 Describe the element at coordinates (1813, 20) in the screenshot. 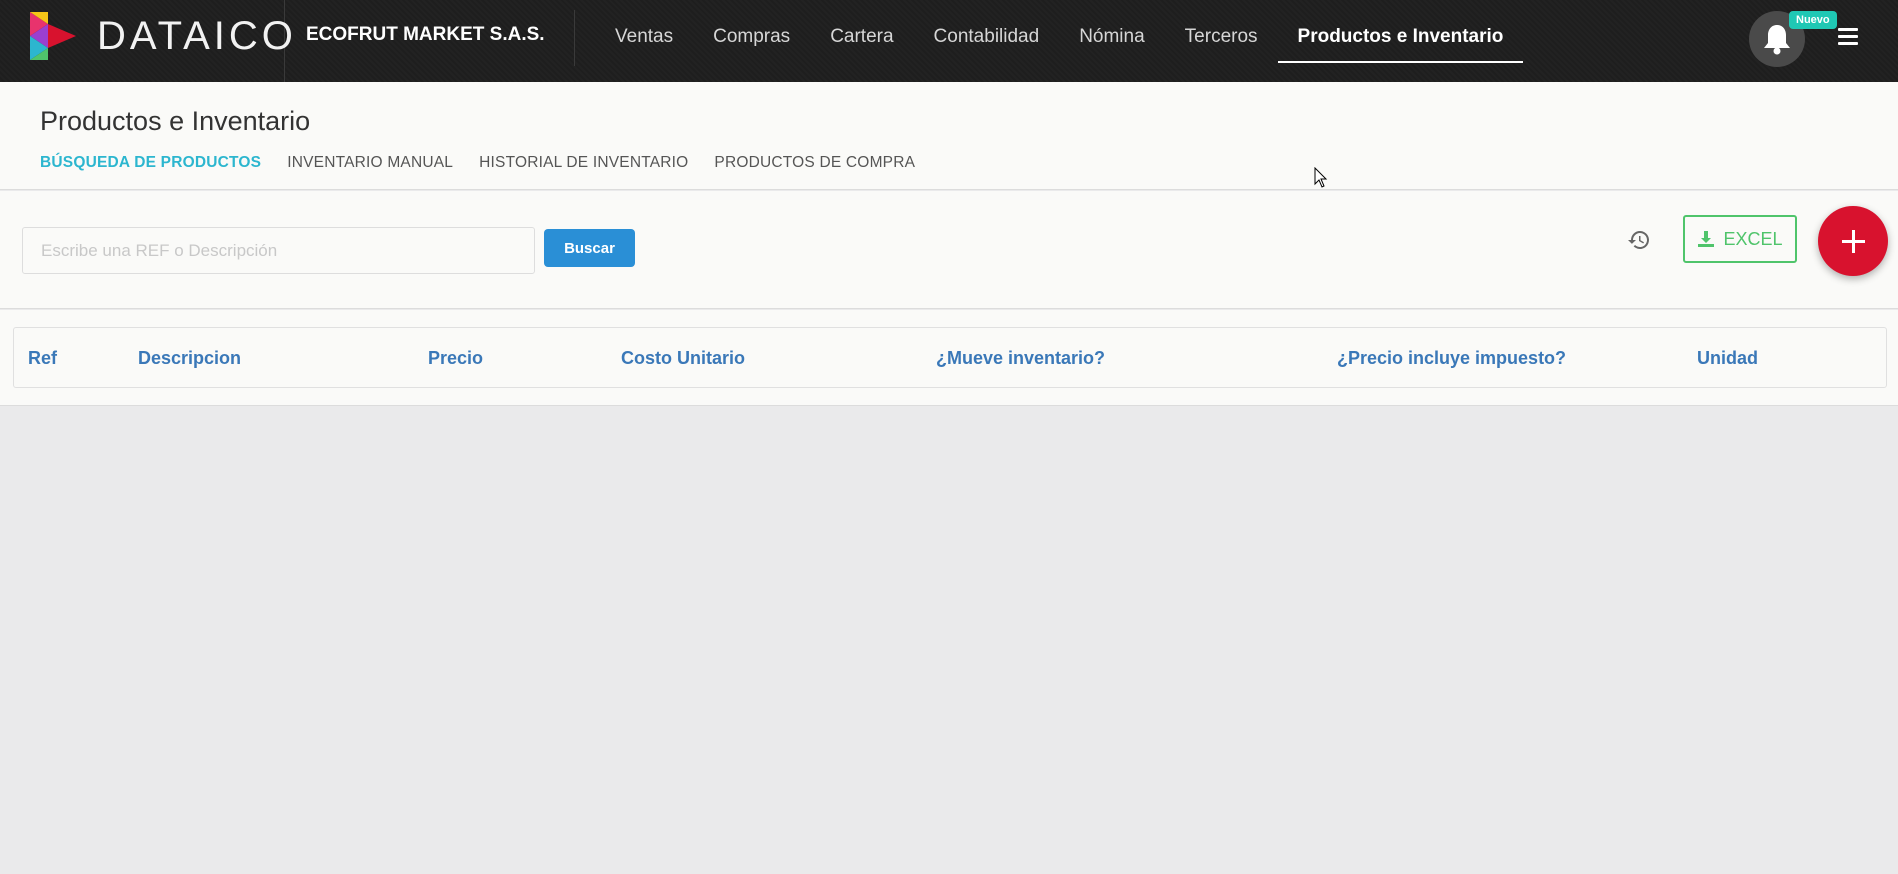

I see `new-badge: Nuevo` at that location.